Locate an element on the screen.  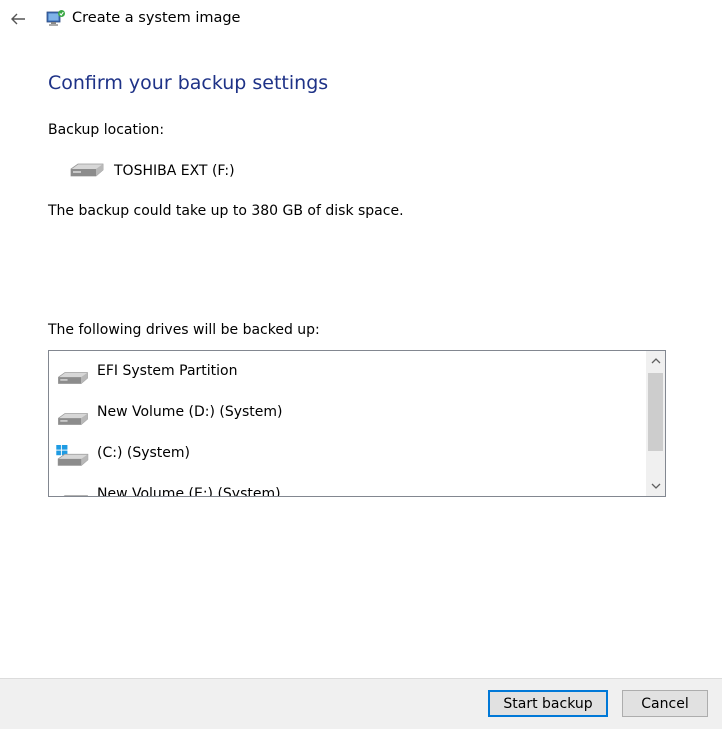
vertical-scrollbar is located at coordinates (655, 423).